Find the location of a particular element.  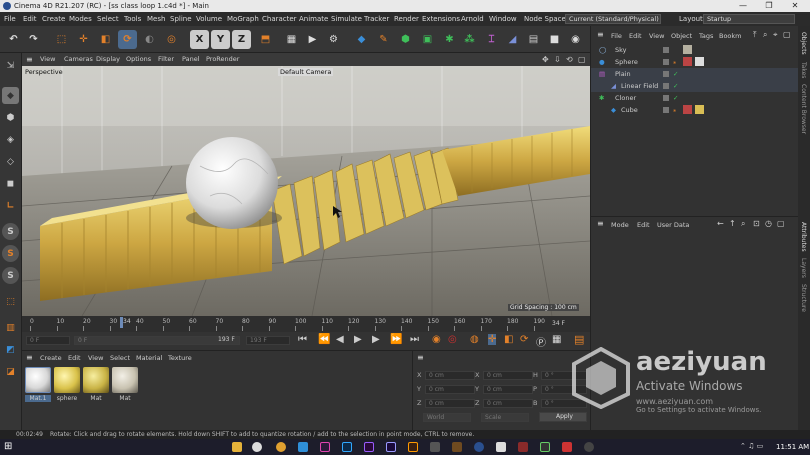

model-mode-icon: ◆ is located at coordinates (10, 95).